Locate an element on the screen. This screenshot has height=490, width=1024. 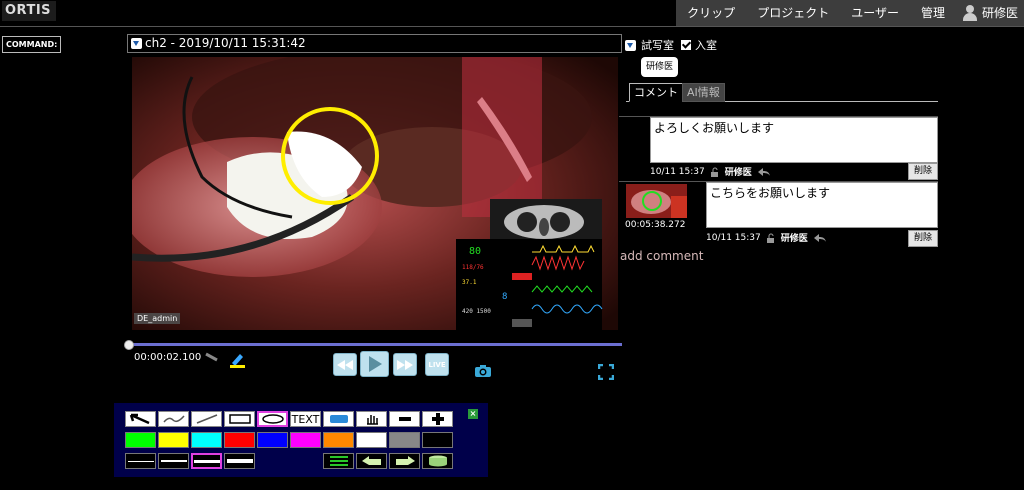
eraser-icon is located at coordinates (338, 419).